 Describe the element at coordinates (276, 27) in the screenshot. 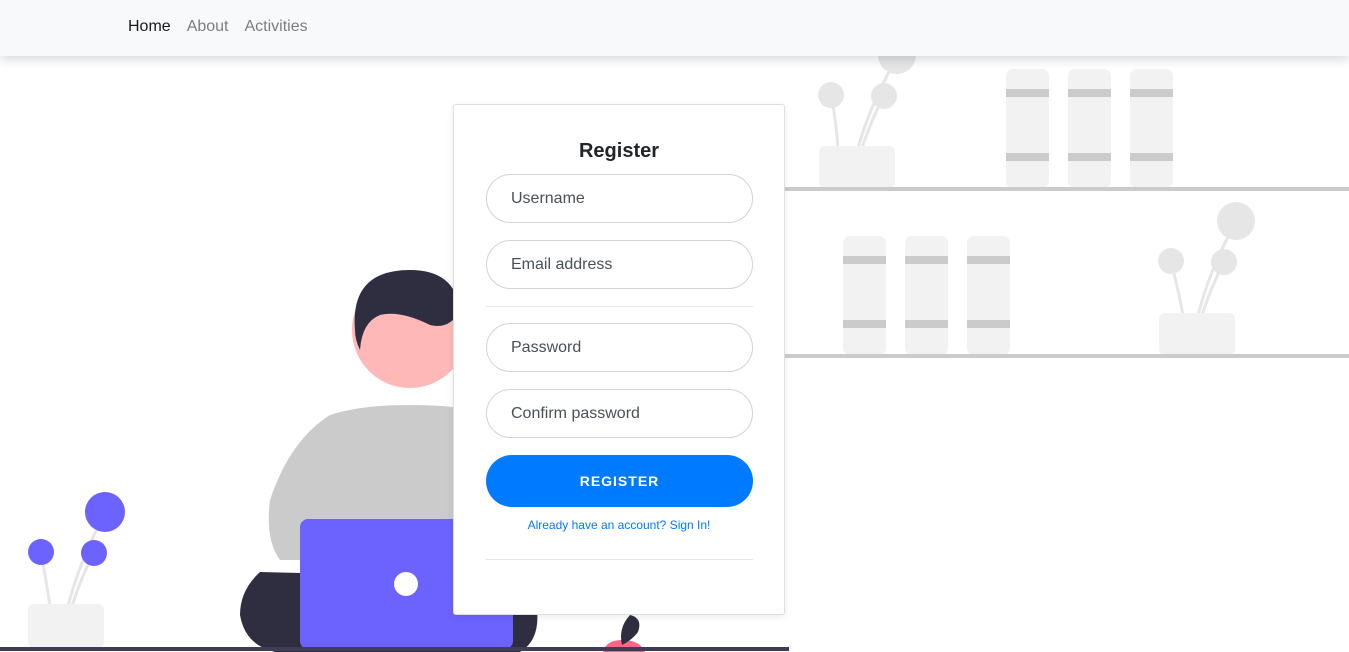

I see `nav-link-activities: Activities` at that location.